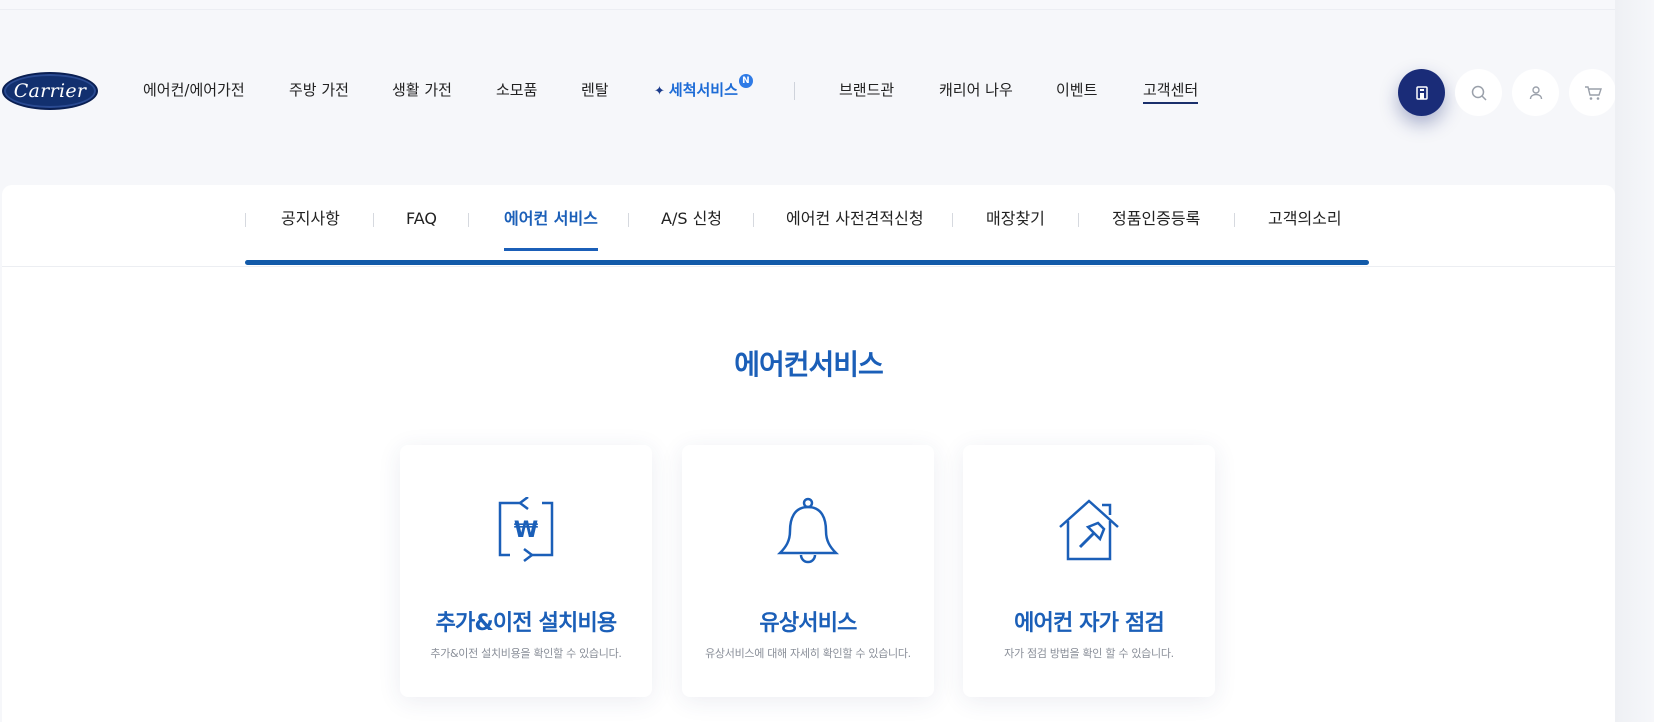 The image size is (1654, 722). Describe the element at coordinates (1171, 92) in the screenshot. I see `gnb-item-customer-center: 고객센터` at that location.